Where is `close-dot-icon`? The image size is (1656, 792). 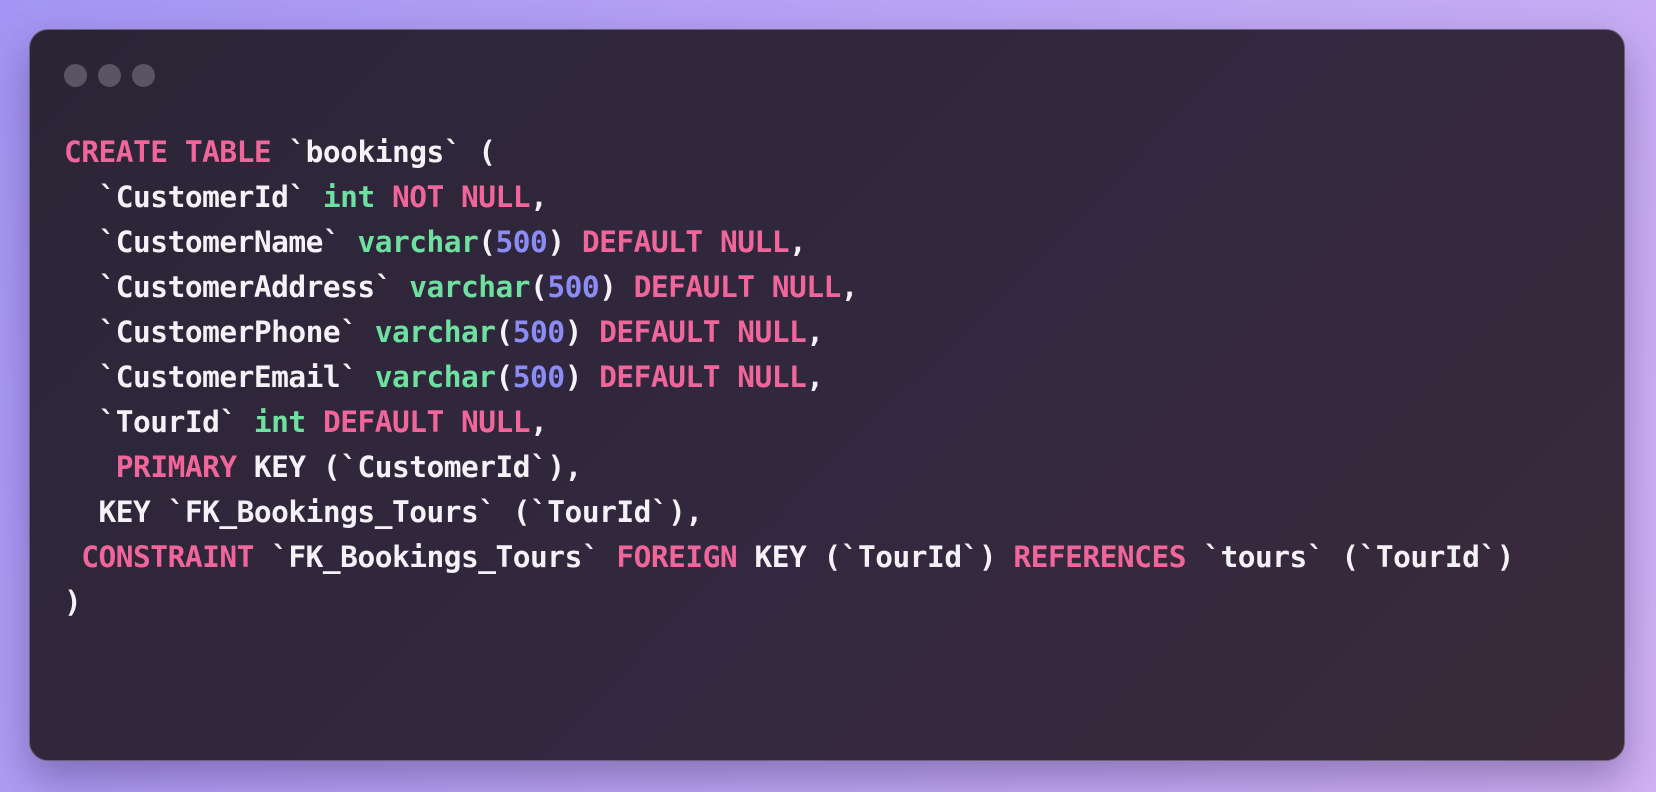
close-dot-icon is located at coordinates (75, 75).